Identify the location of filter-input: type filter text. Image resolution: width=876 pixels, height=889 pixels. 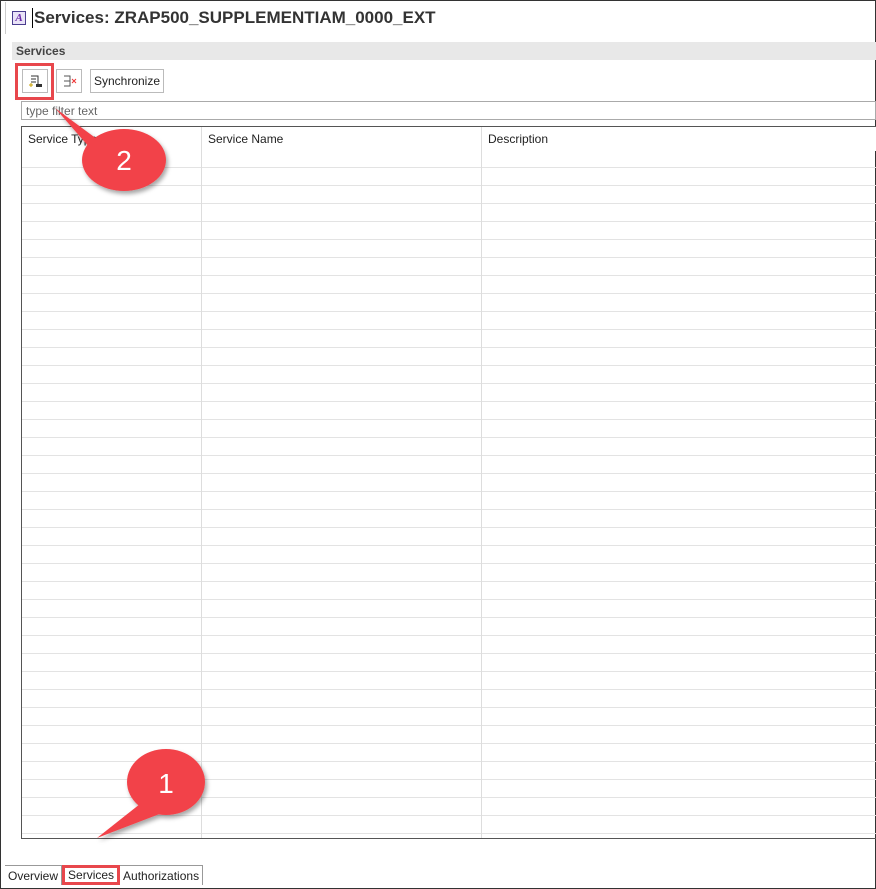
(448, 110).